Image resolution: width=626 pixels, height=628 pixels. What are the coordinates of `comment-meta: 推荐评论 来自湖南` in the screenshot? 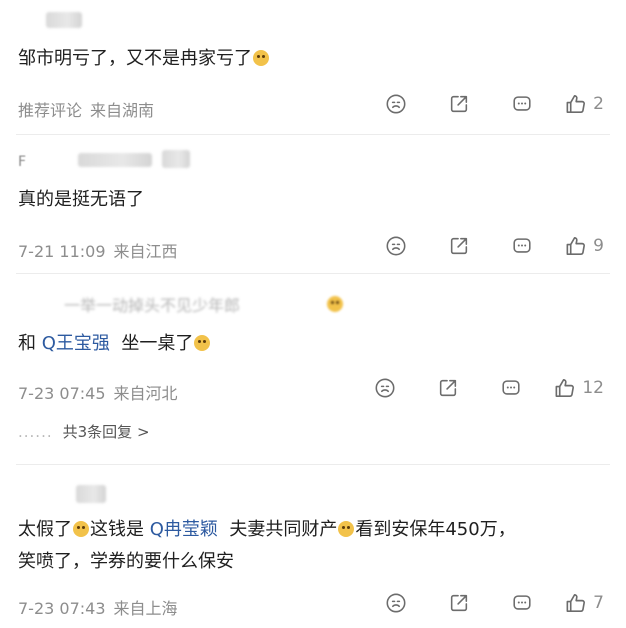 It's located at (86, 109).